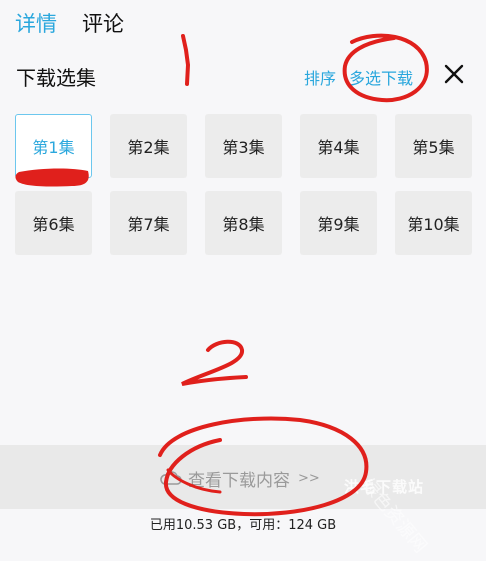 The height and width of the screenshot is (561, 486). I want to click on episode-item: 第1集, so click(53, 146).